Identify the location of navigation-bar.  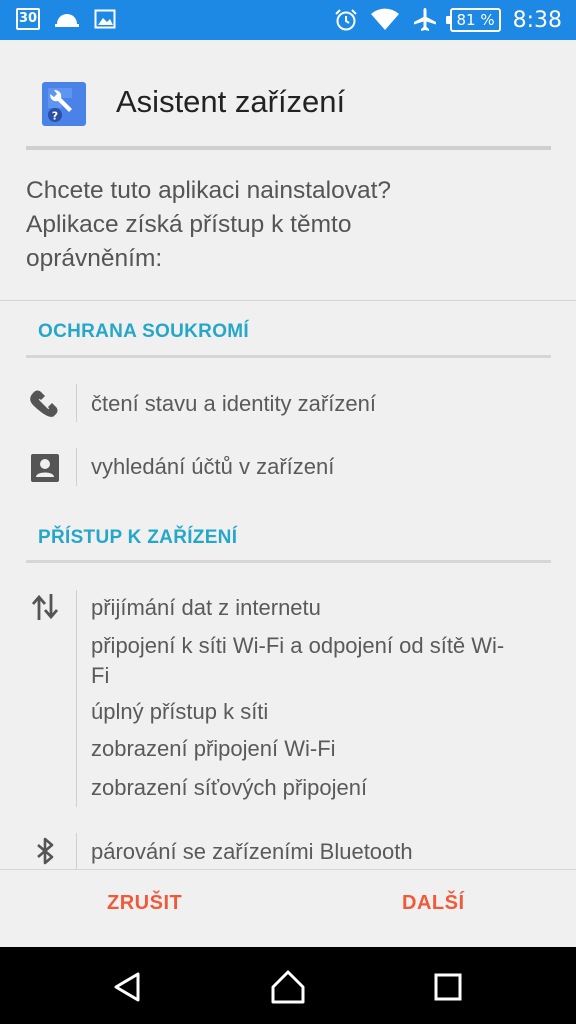
(288, 985).